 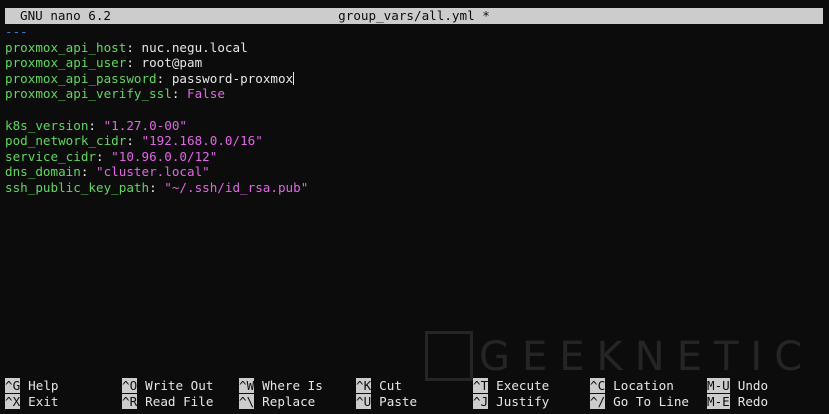 I want to click on shortcut-undo: M-U Undo, so click(x=737, y=386).